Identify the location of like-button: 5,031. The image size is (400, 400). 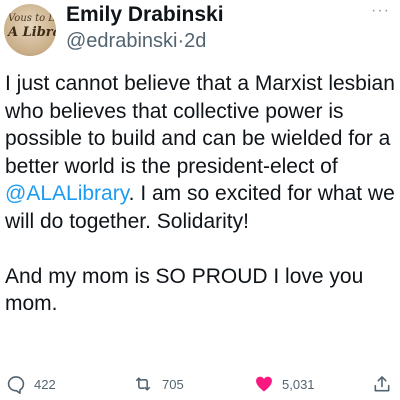
(284, 384).